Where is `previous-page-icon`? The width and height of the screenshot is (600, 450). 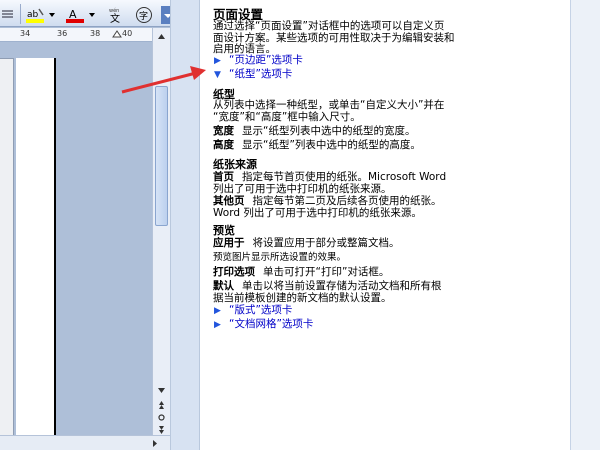
previous-page-icon is located at coordinates (161, 405).